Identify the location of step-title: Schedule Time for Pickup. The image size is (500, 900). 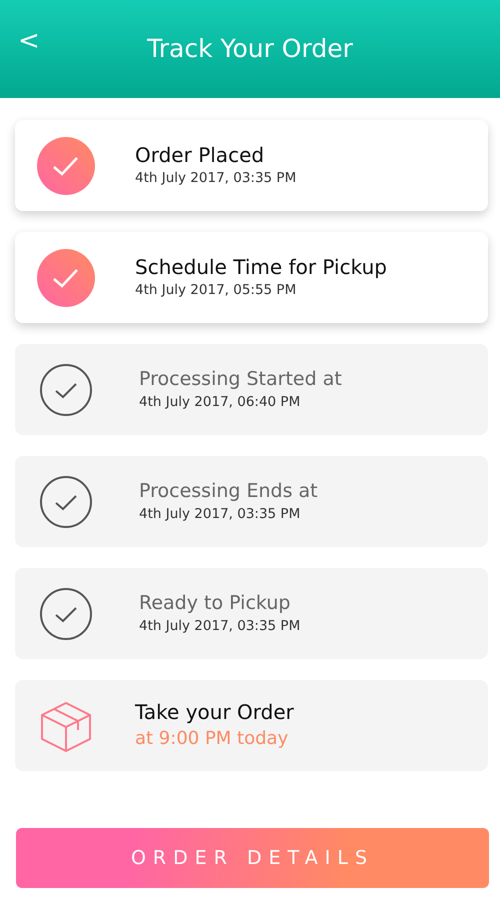
(261, 267).